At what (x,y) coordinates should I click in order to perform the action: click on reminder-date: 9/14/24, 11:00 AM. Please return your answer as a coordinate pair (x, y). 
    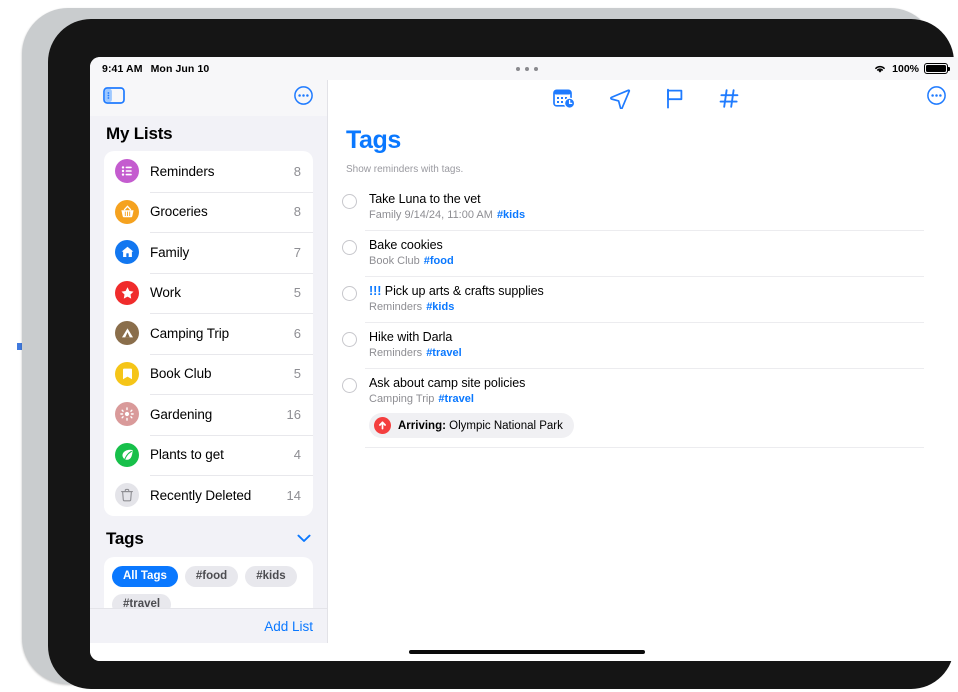
    Looking at the image, I should click on (448, 215).